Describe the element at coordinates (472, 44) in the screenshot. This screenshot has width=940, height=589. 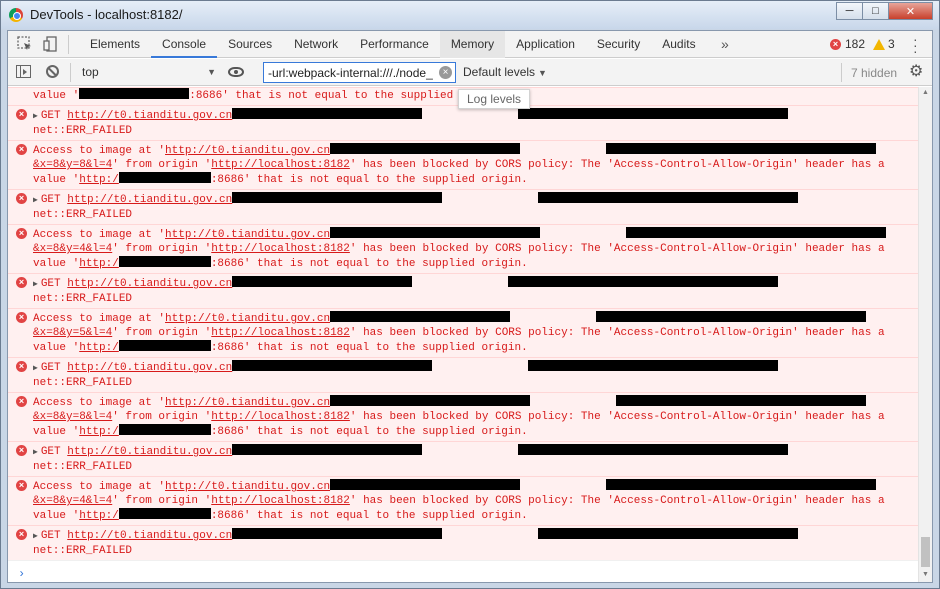
I see `tab-memory: Memory` at that location.